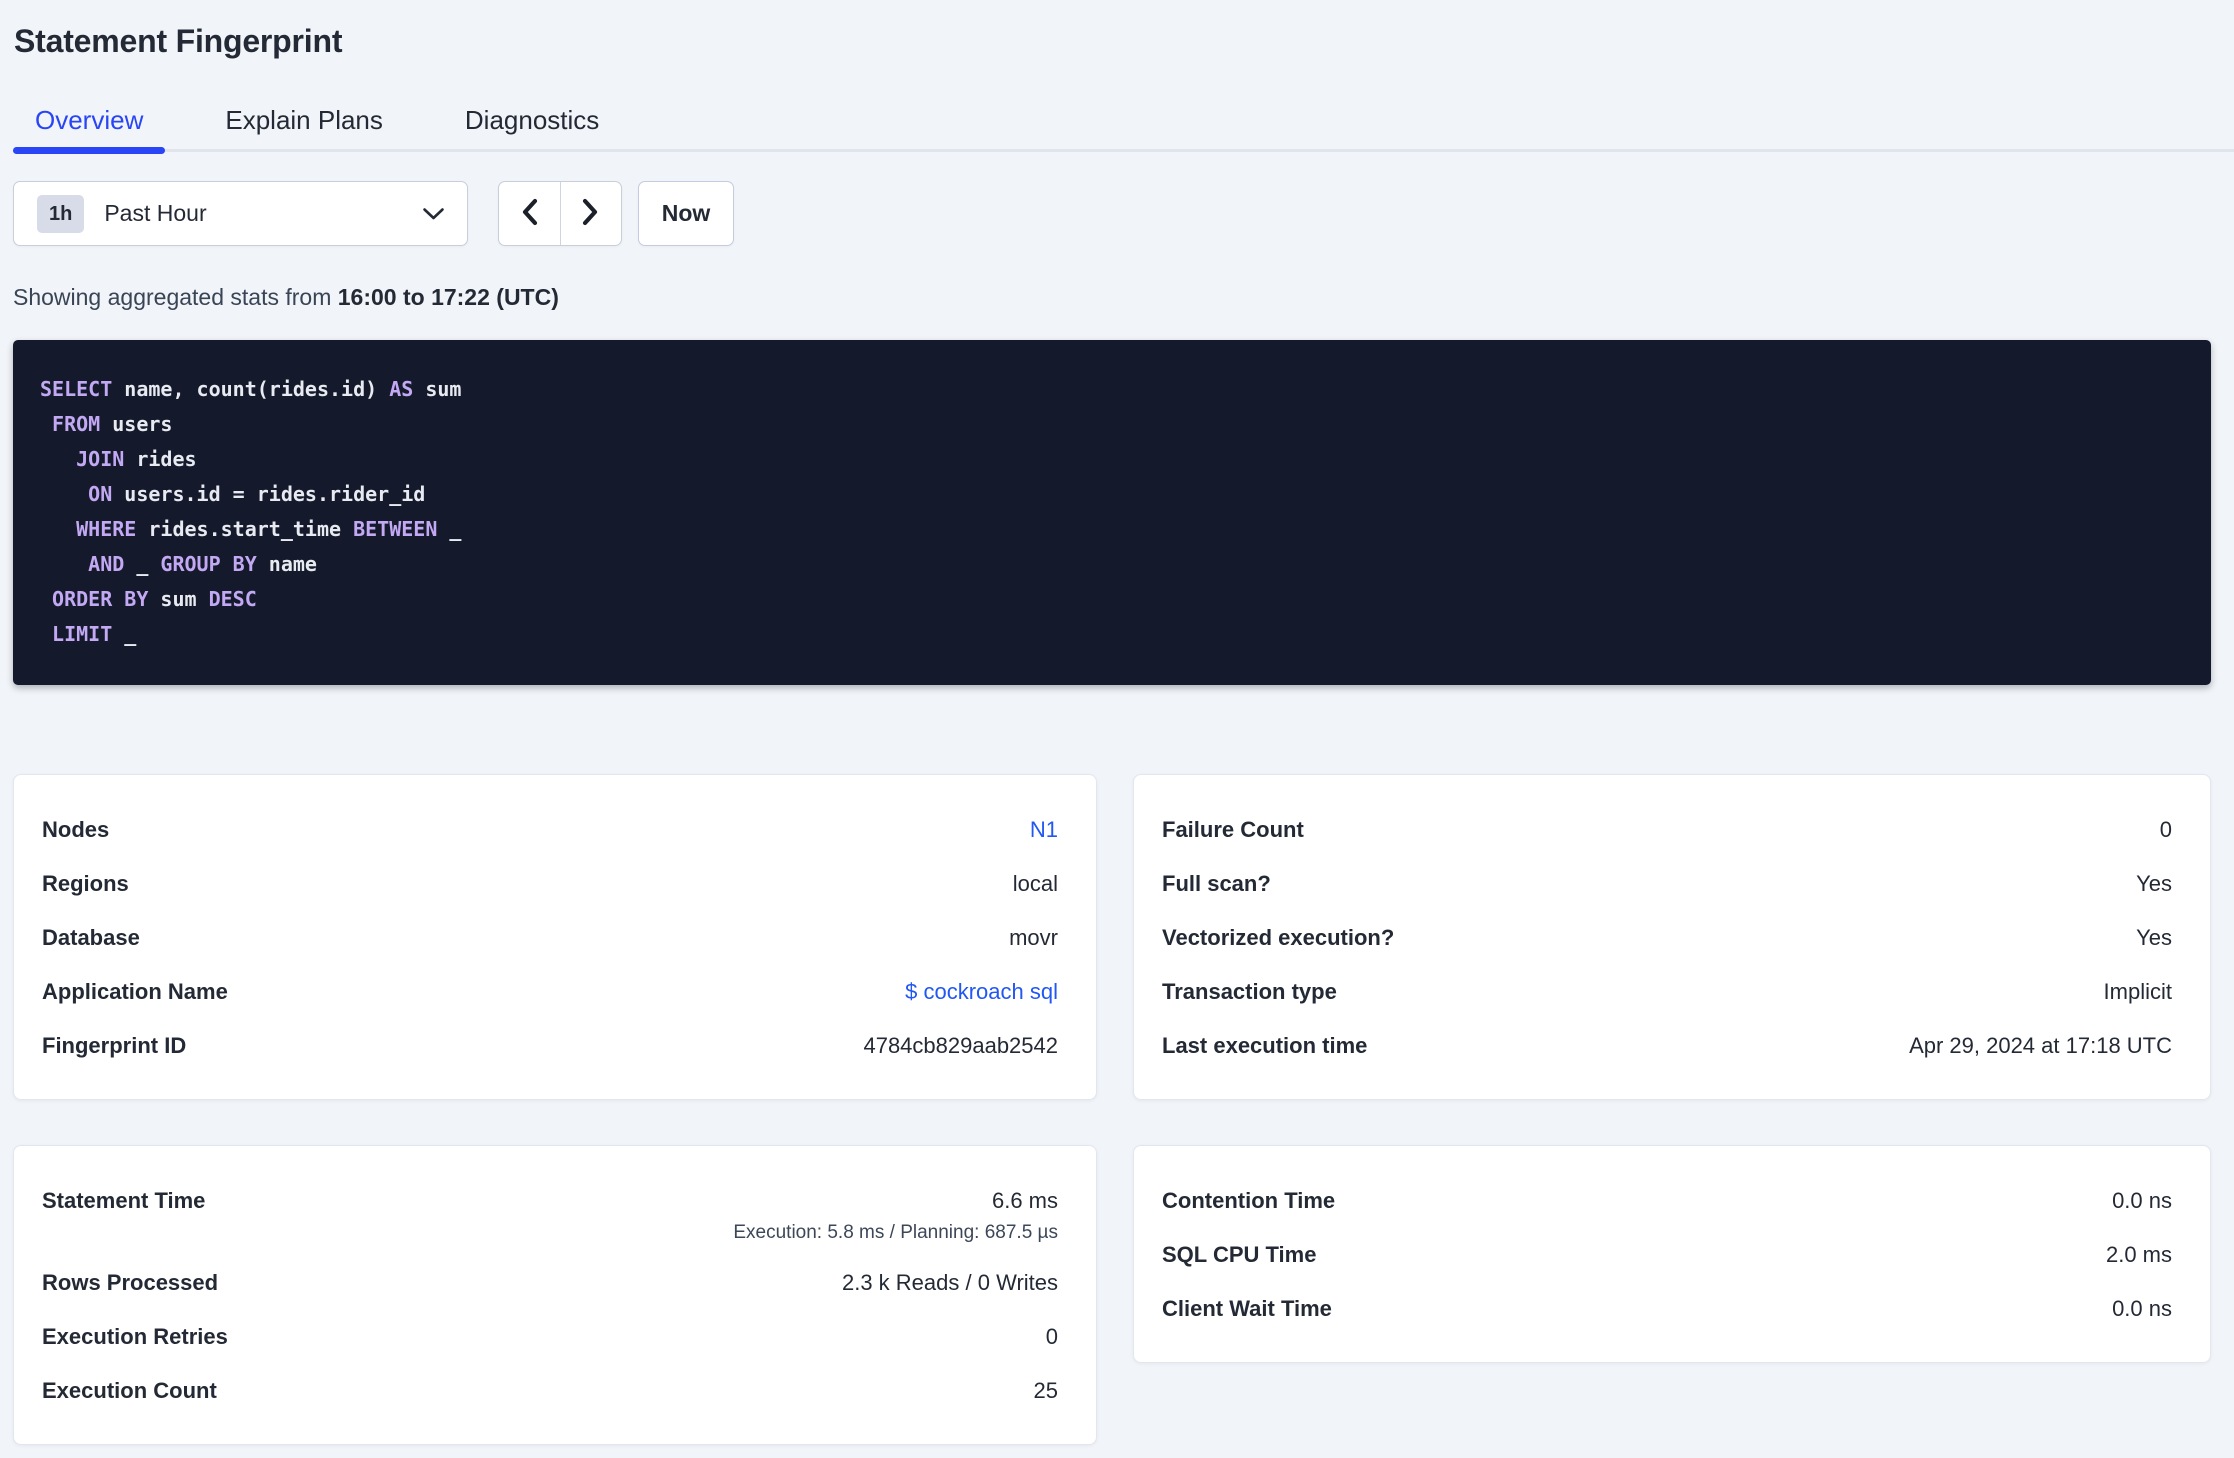 The image size is (2234, 1458). Describe the element at coordinates (2040, 1045) in the screenshot. I see `row-value: Apr 29, 2024 at 17:18 UTC` at that location.